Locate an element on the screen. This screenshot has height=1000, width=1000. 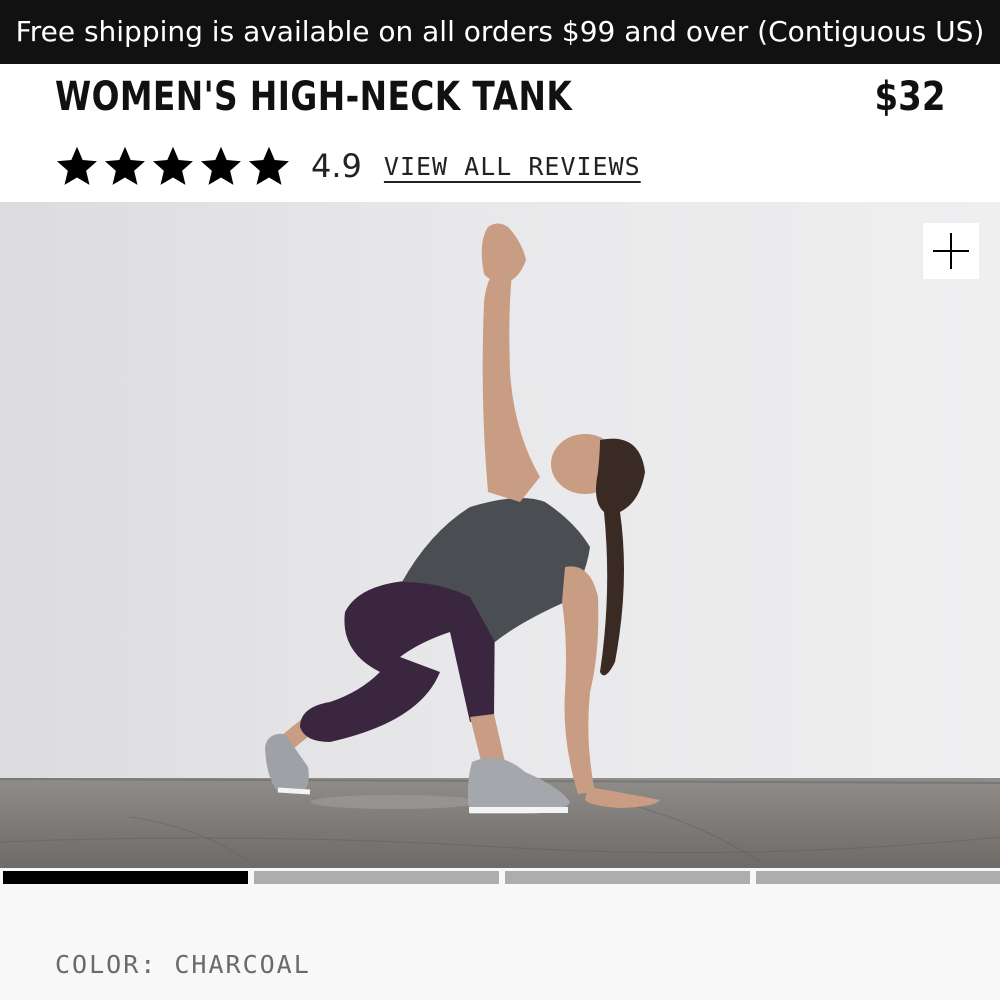
carousel-section: COLOR: CHARCOAL is located at coordinates (500, 934).